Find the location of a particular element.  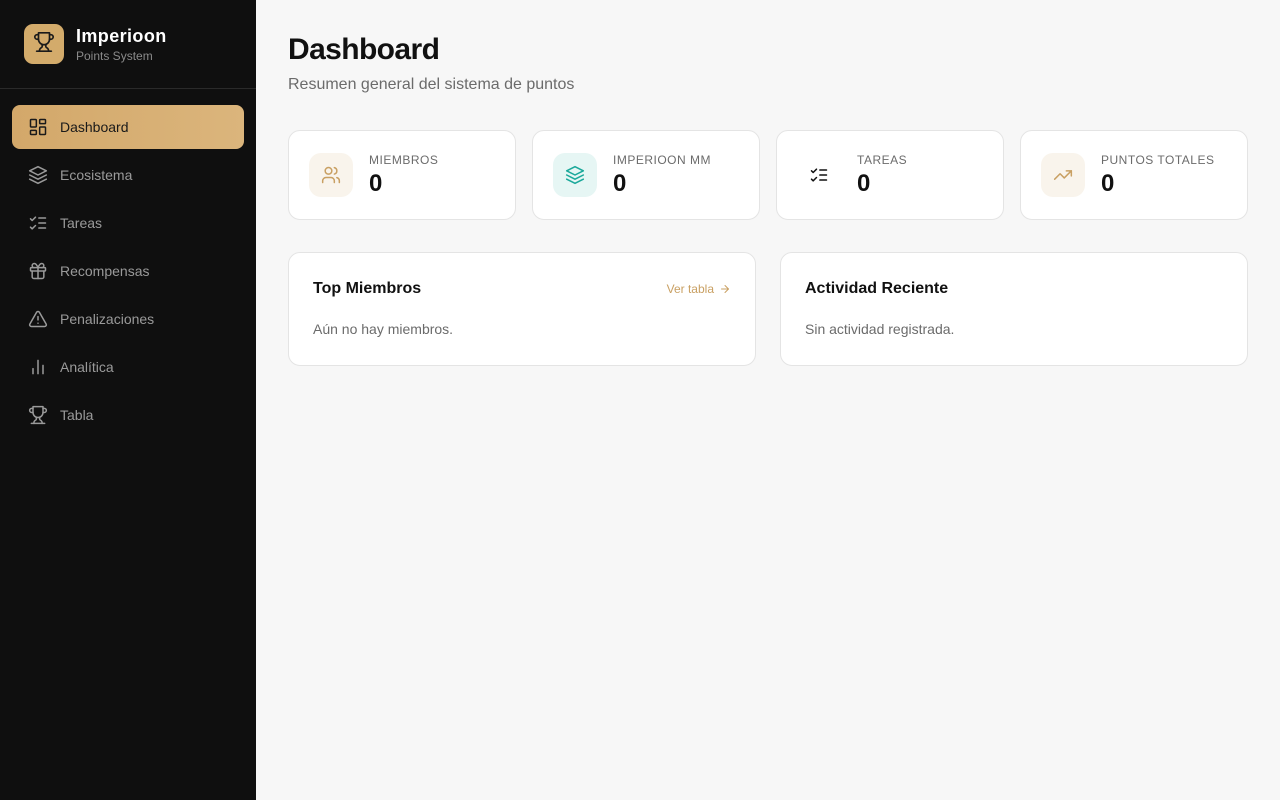

alert-triangle-icon is located at coordinates (38, 319).